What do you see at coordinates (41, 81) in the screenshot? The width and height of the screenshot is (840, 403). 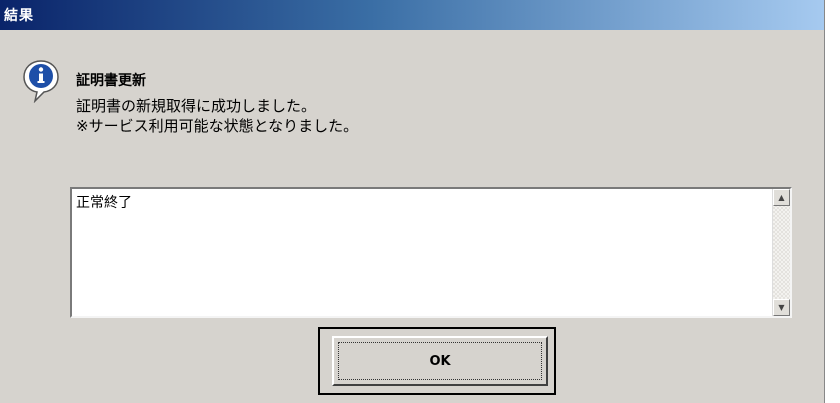 I see `info-icon` at bounding box center [41, 81].